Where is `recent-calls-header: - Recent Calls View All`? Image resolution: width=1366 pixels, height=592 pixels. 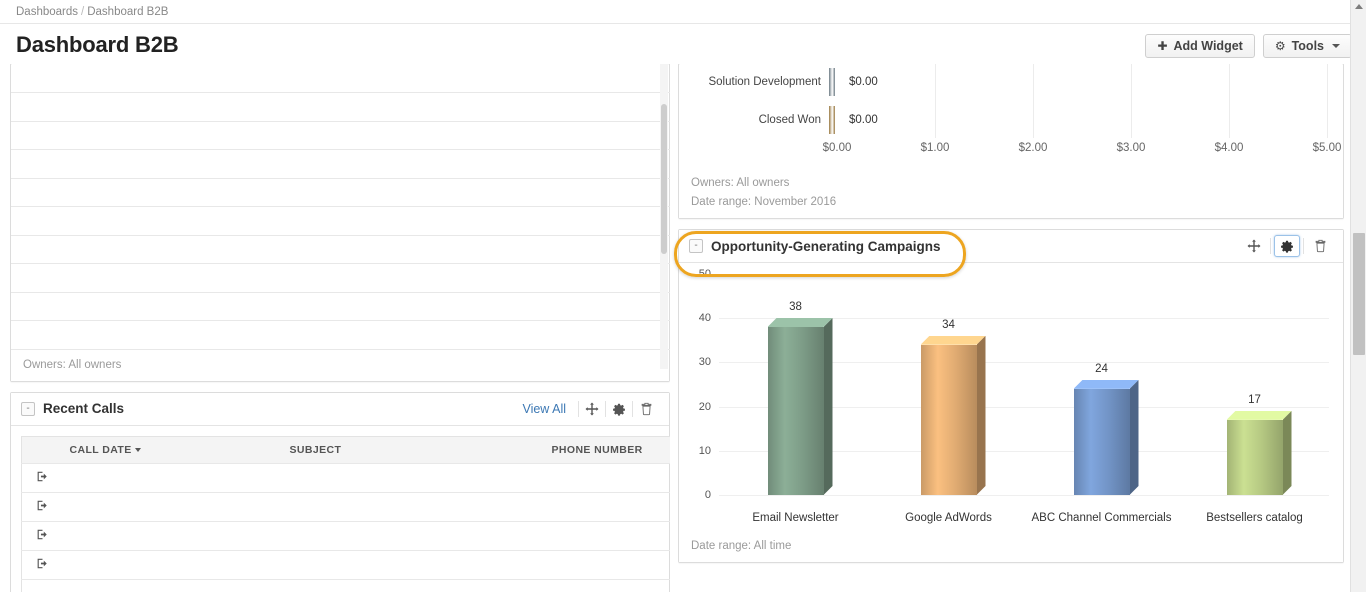
recent-calls-header: - Recent Calls View All is located at coordinates (340, 409).